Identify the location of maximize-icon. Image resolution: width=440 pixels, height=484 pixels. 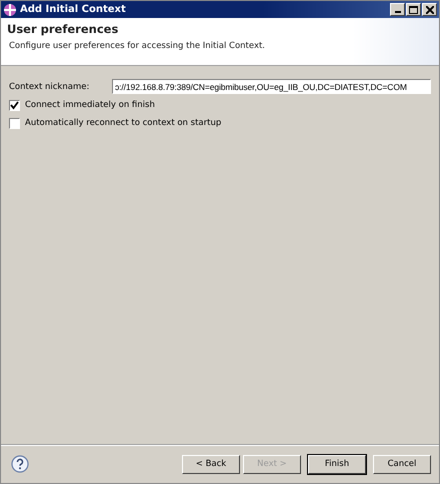
(413, 10).